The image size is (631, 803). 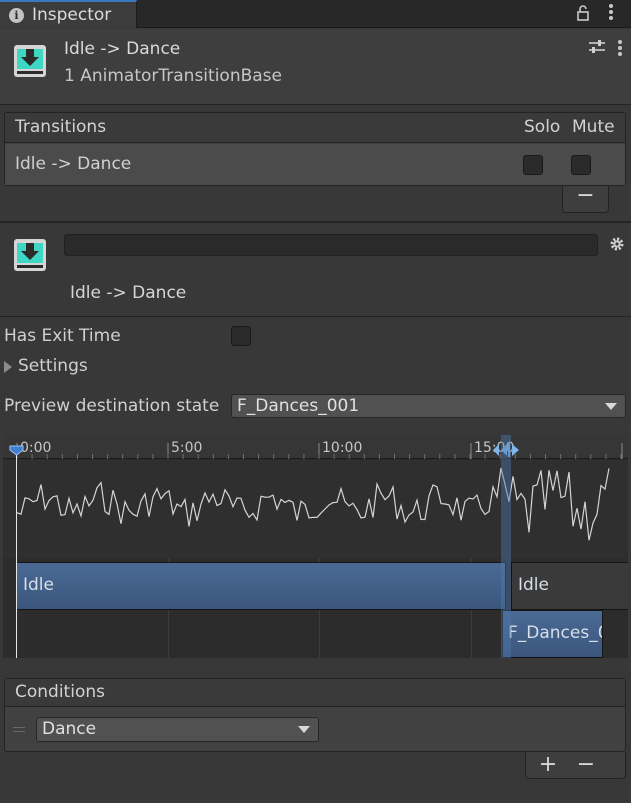 I want to click on conditions-heading: Conditions, so click(x=60, y=692).